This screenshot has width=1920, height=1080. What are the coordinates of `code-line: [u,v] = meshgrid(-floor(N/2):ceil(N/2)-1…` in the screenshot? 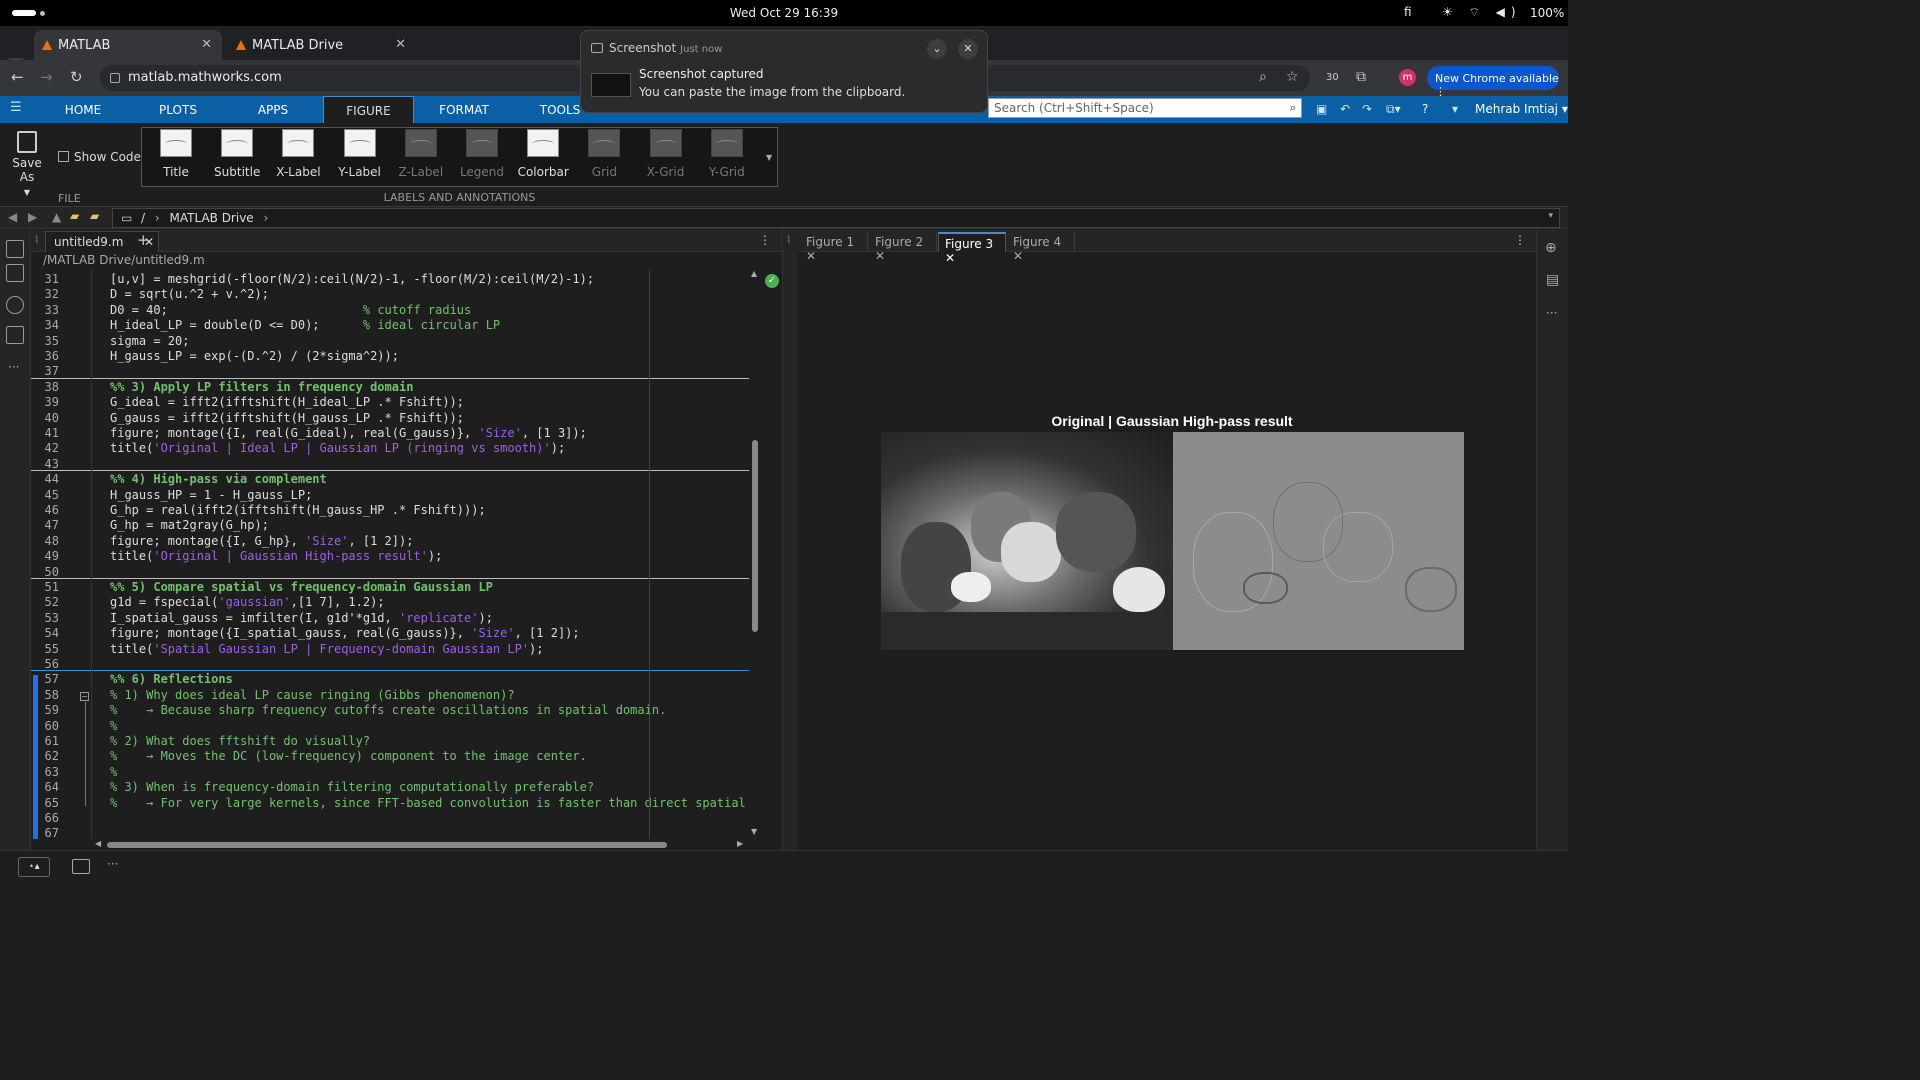 It's located at (352, 279).